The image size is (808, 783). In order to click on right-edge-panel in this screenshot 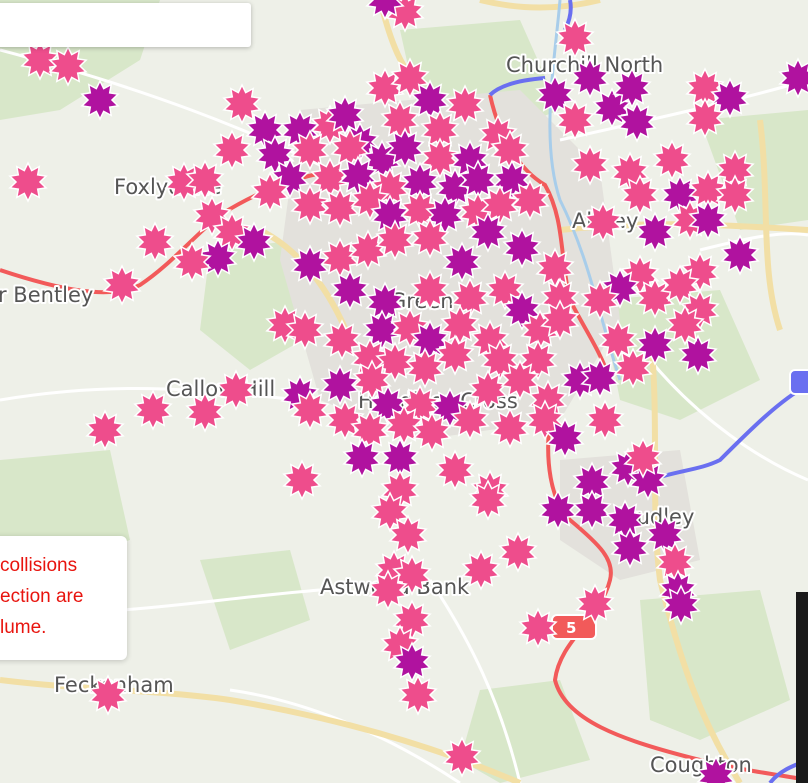, I will do `click(802, 687)`.